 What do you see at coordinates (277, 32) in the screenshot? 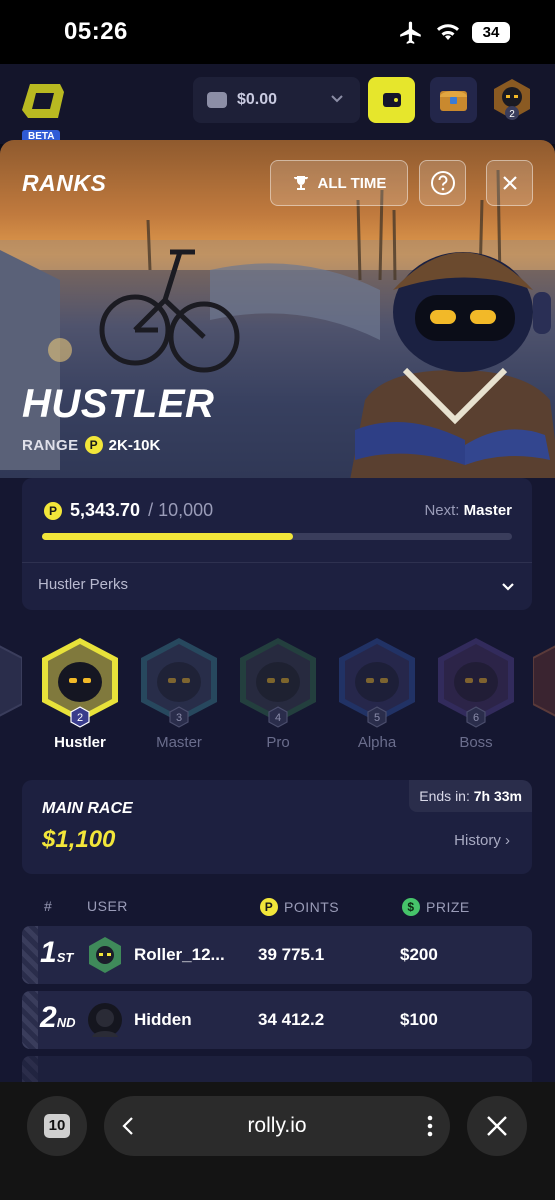
I see `status-bar: 05:26 34` at bounding box center [277, 32].